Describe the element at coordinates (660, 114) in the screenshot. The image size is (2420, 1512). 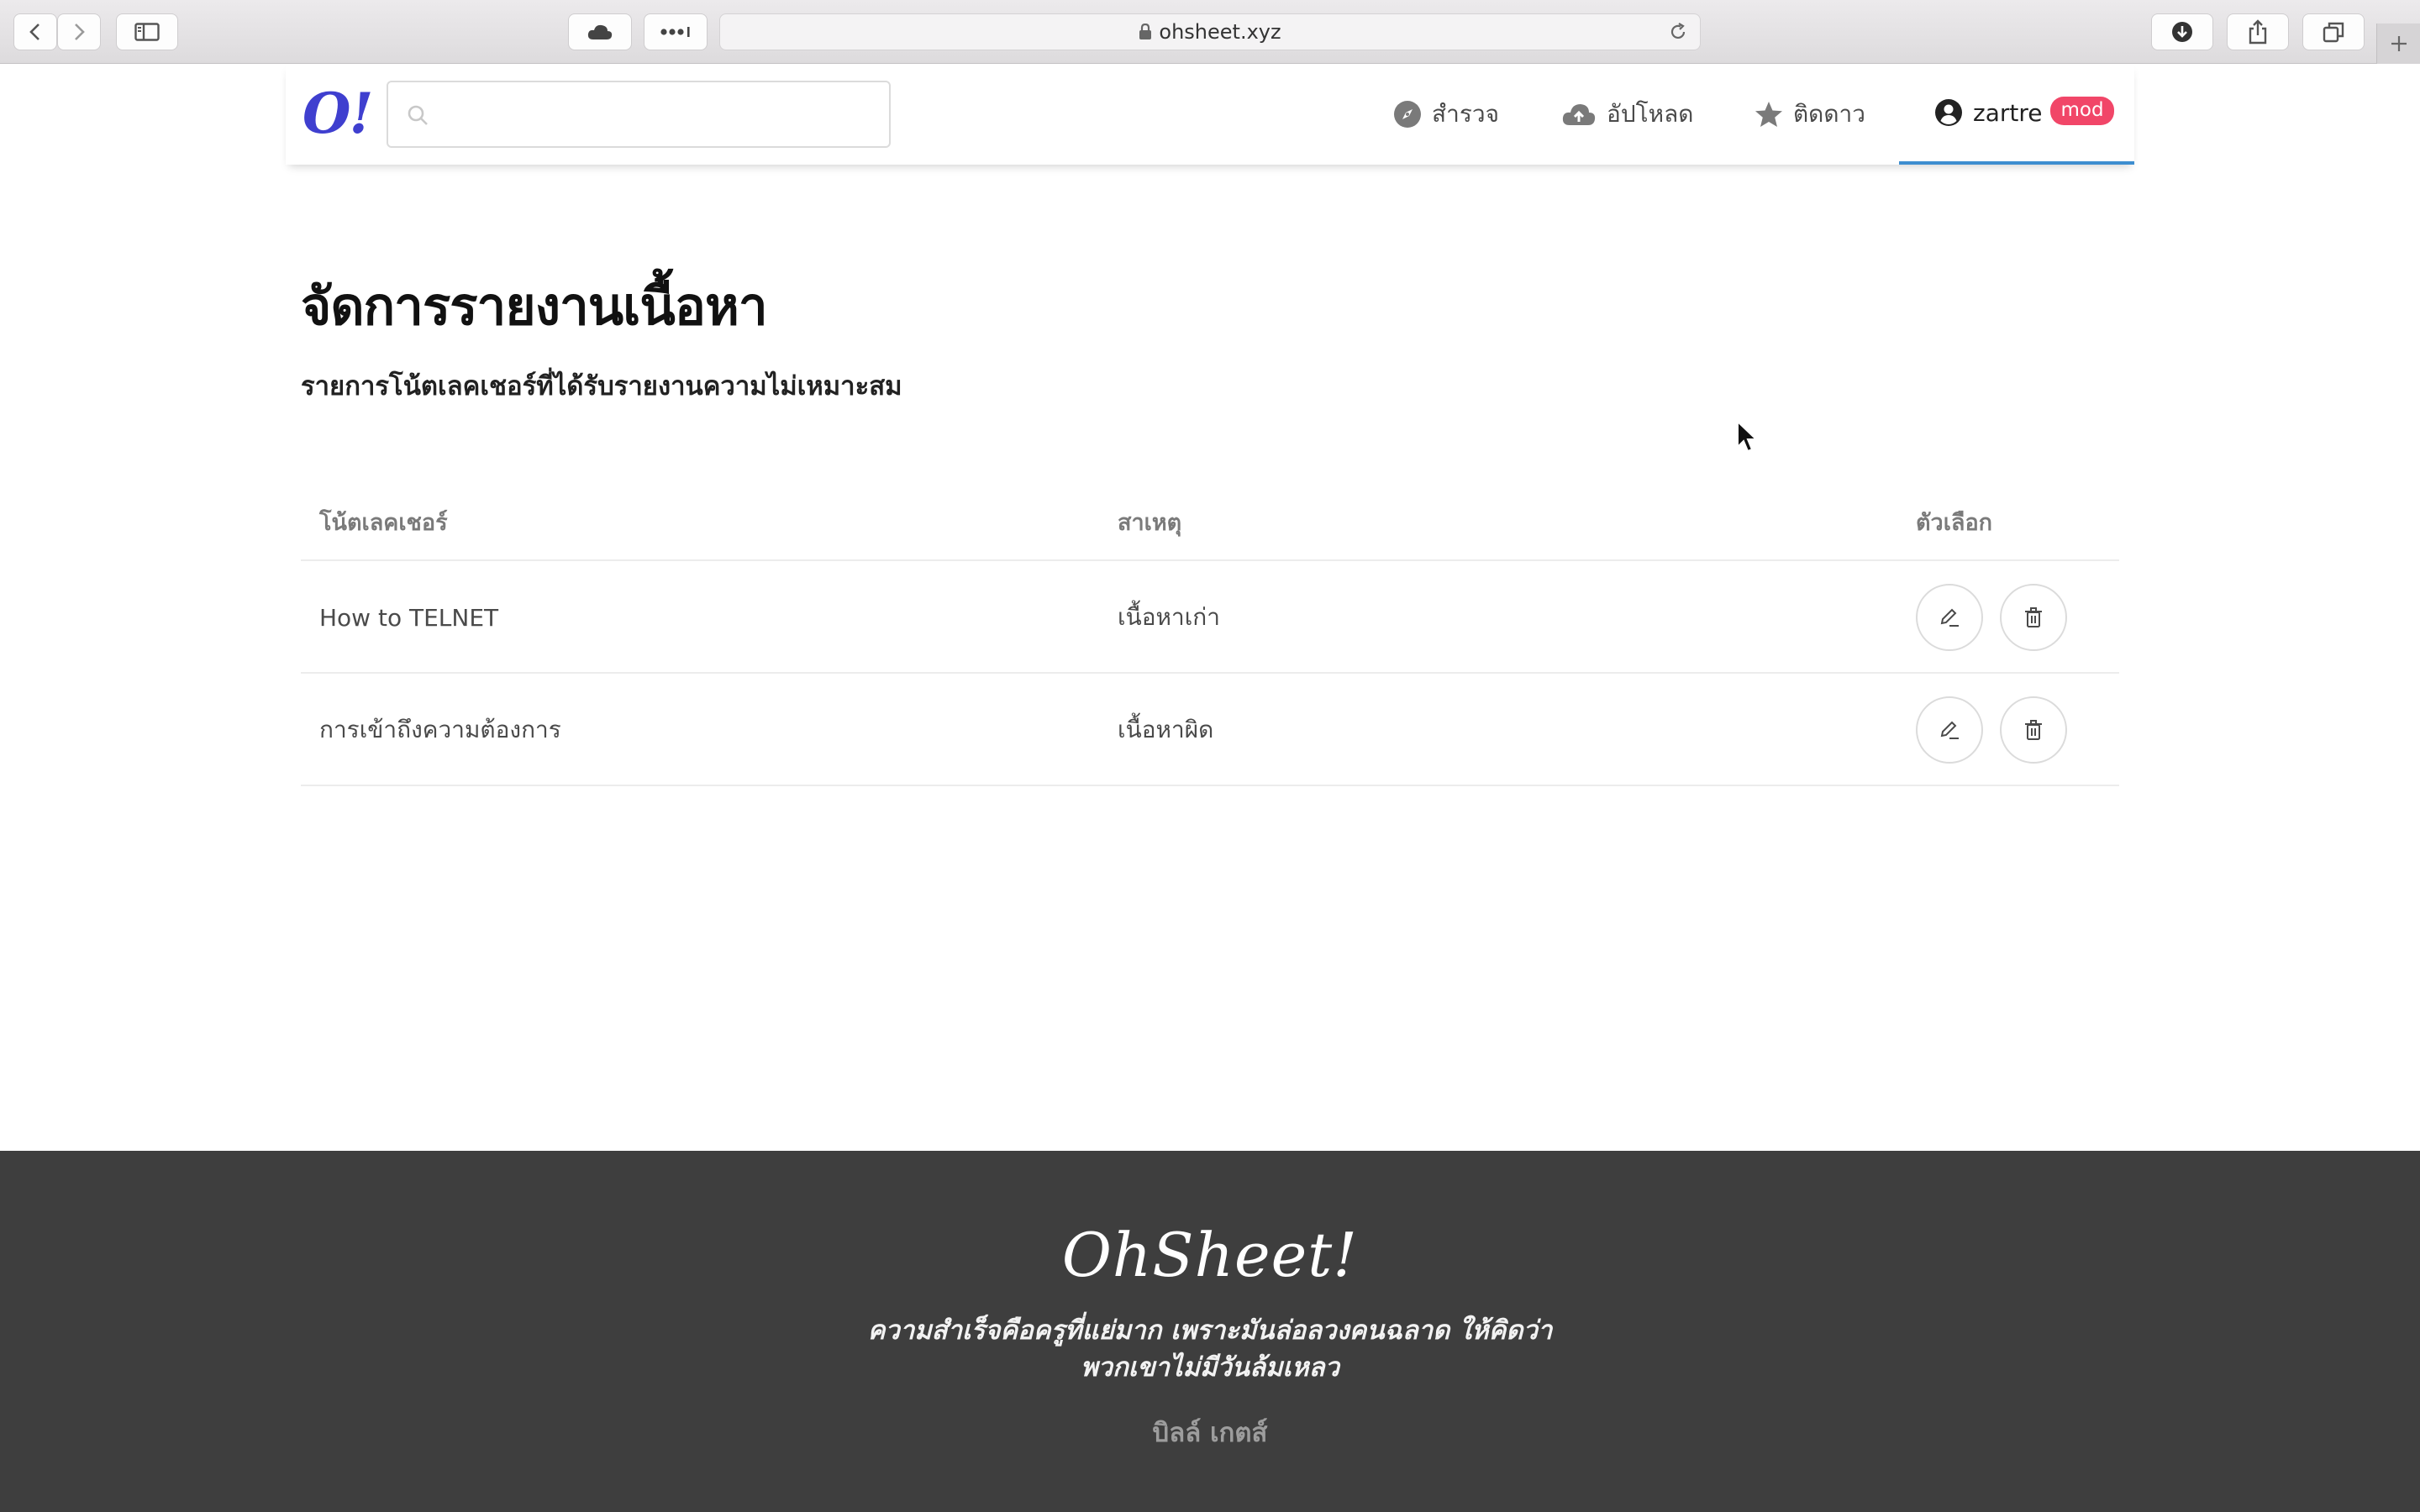
I see `search-input` at that location.